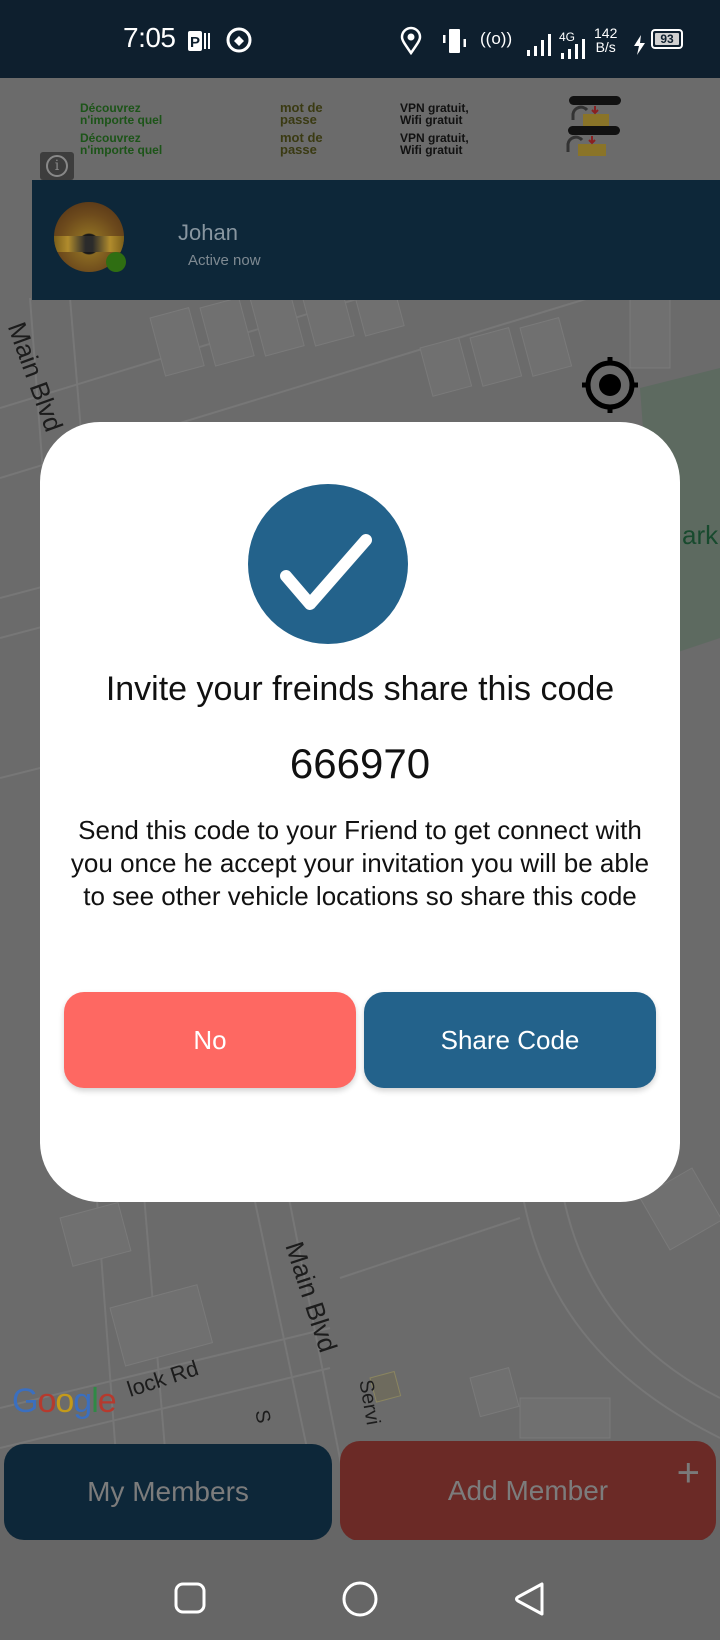 Image resolution: width=720 pixels, height=1640 pixels. I want to click on status-time: 7:05, so click(149, 37).